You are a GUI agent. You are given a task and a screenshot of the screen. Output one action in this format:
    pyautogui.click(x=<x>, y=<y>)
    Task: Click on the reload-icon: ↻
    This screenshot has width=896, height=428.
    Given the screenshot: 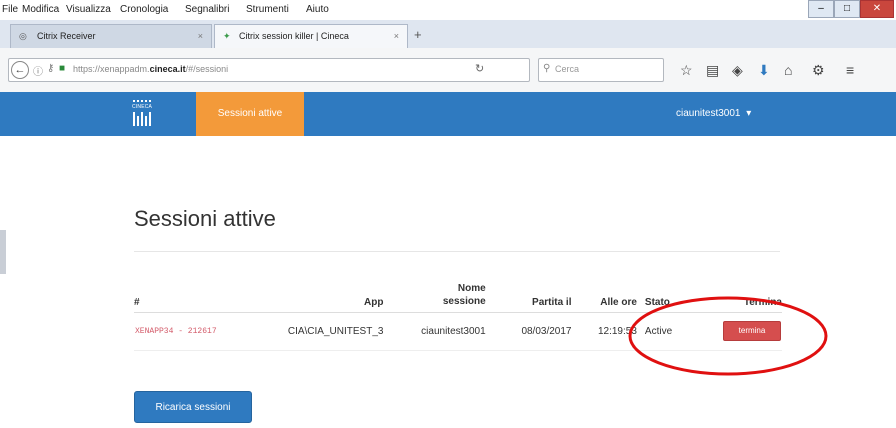 What is the action you would take?
    pyautogui.click(x=479, y=68)
    